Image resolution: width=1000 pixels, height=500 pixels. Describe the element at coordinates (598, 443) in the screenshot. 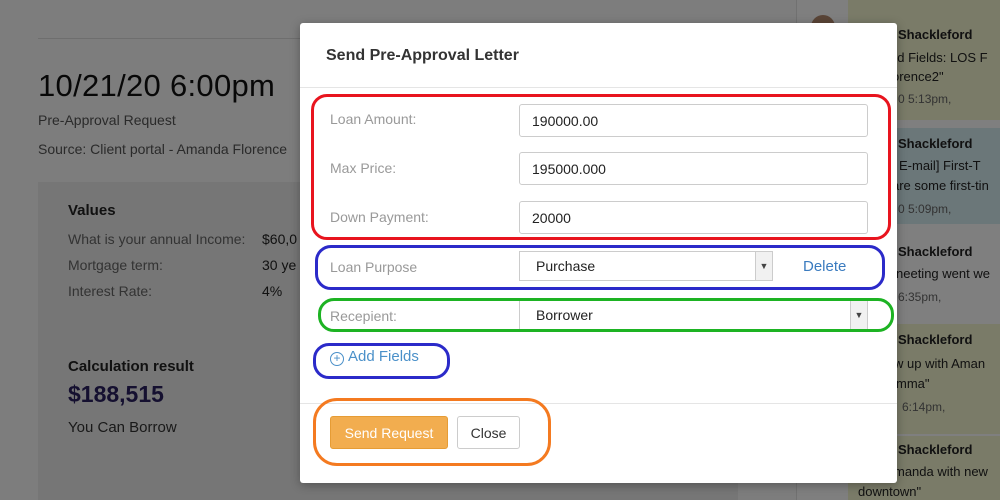

I see `modal-footer: Send Request Close` at that location.